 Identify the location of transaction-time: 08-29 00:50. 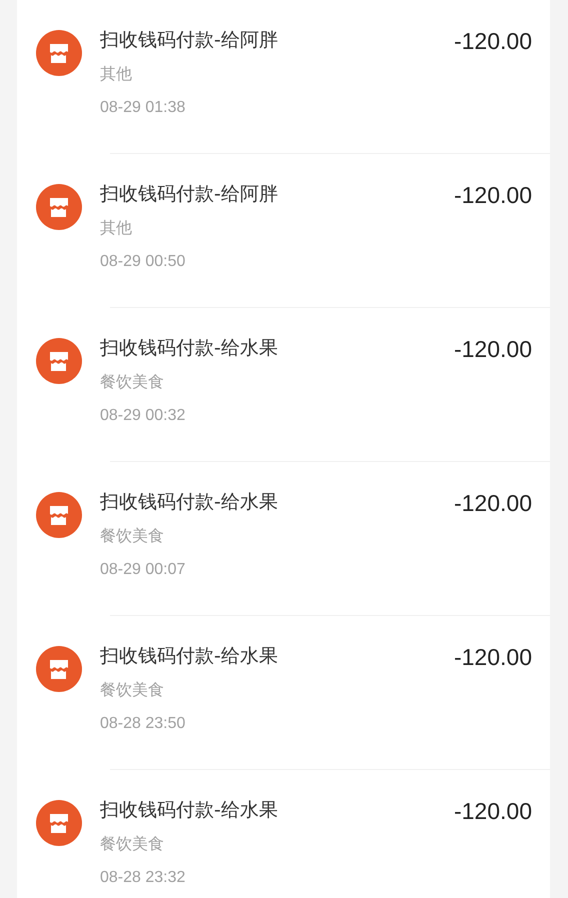
(143, 262).